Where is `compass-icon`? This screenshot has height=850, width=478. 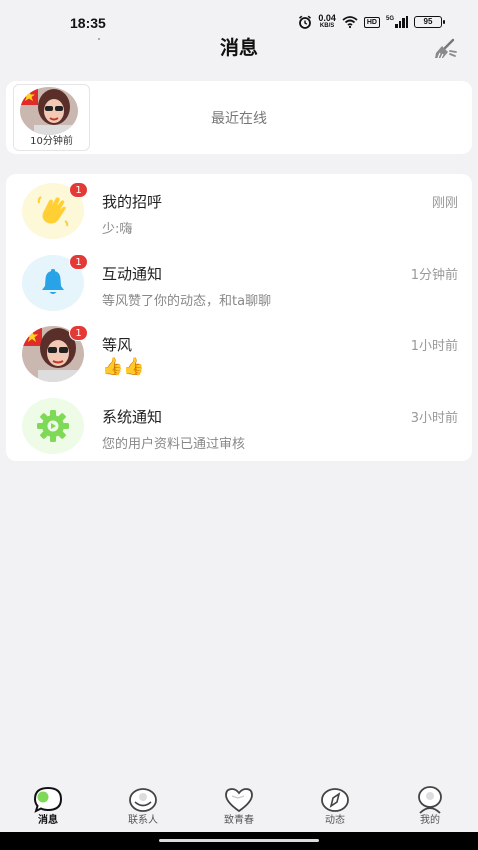
compass-icon is located at coordinates (335, 800).